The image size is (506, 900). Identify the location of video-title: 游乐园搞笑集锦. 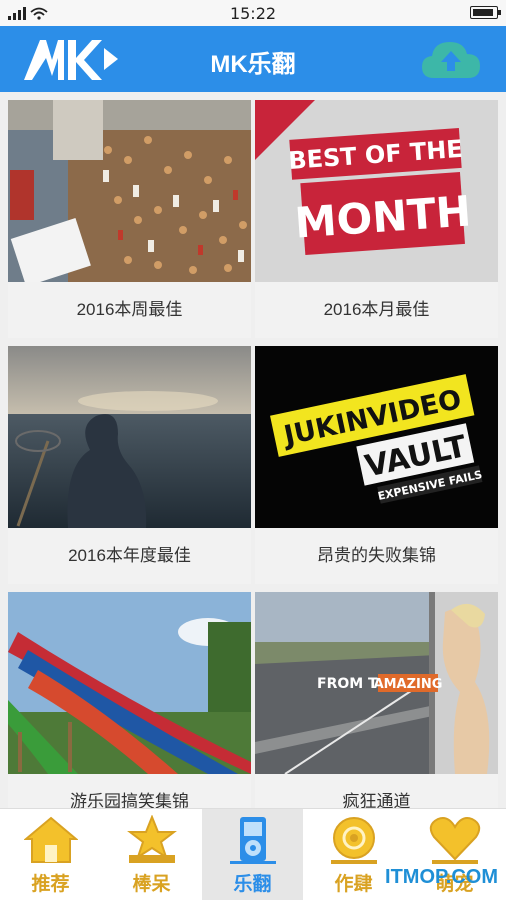
(129, 791).